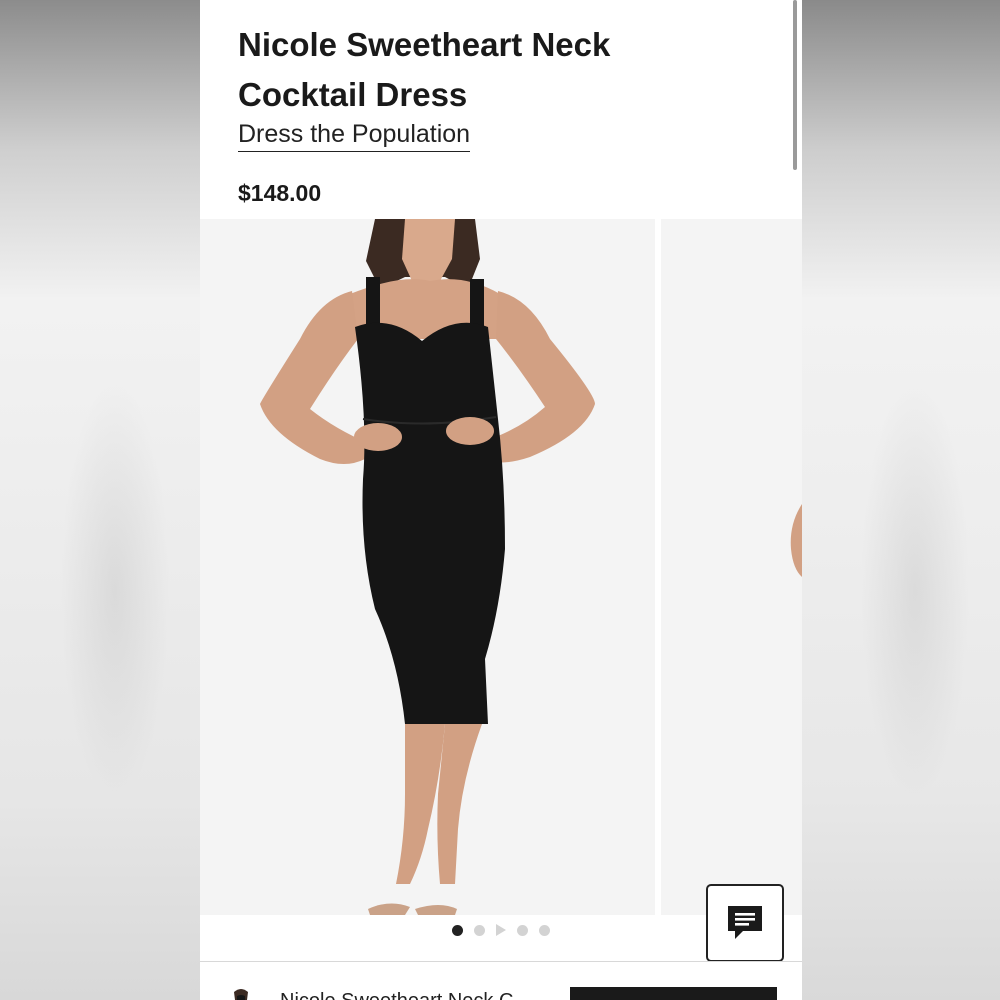 This screenshot has height=1000, width=1000. What do you see at coordinates (424, 44) in the screenshot?
I see `product-title-line-1: Nicole Sweetheart Neck` at bounding box center [424, 44].